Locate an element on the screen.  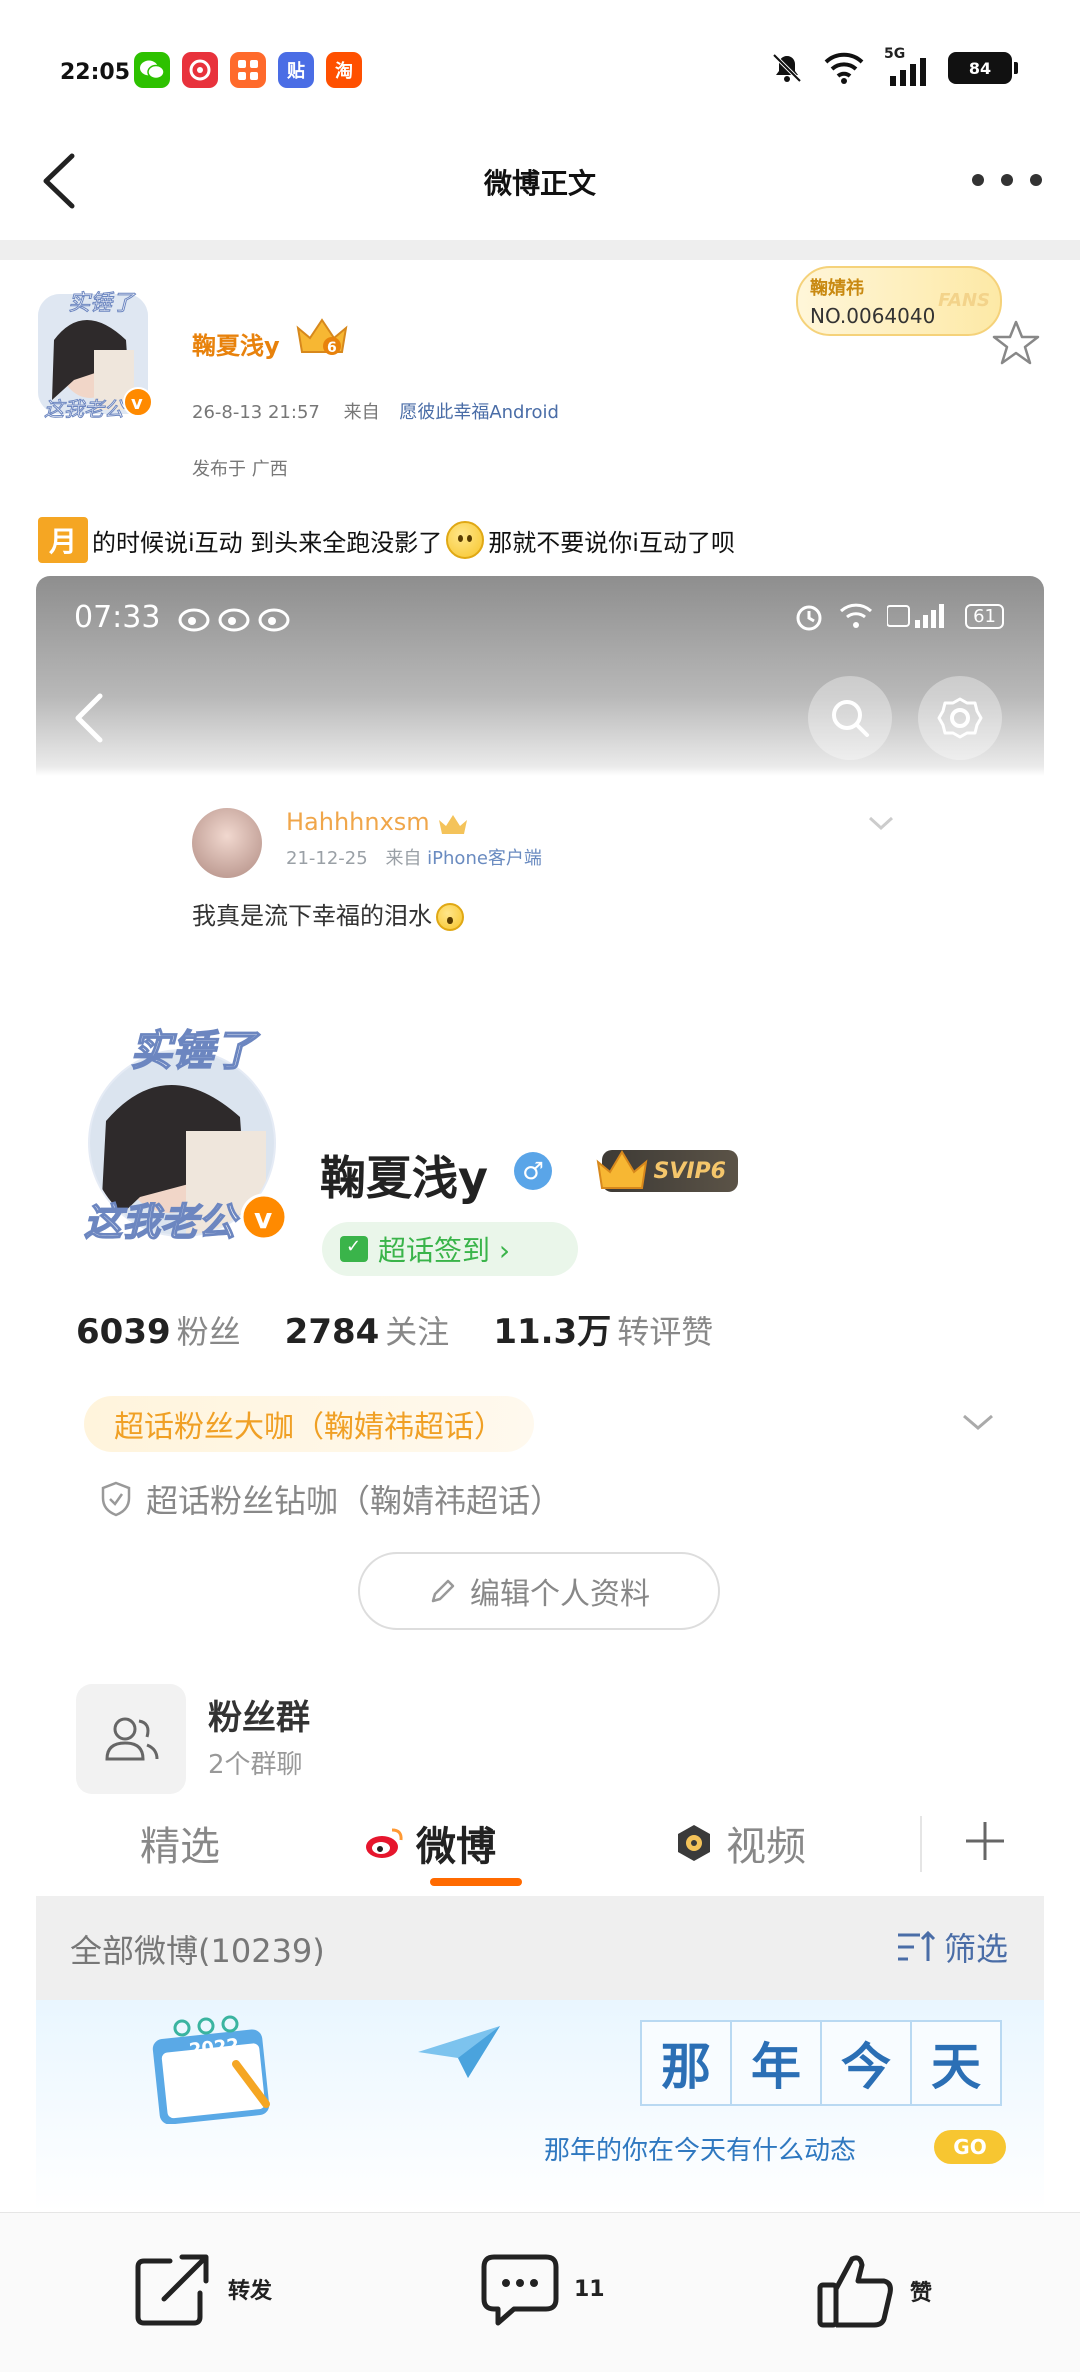
post-meta: 26-8-13 21:57 来自 愿彼此幸福Android is located at coordinates (375, 411).